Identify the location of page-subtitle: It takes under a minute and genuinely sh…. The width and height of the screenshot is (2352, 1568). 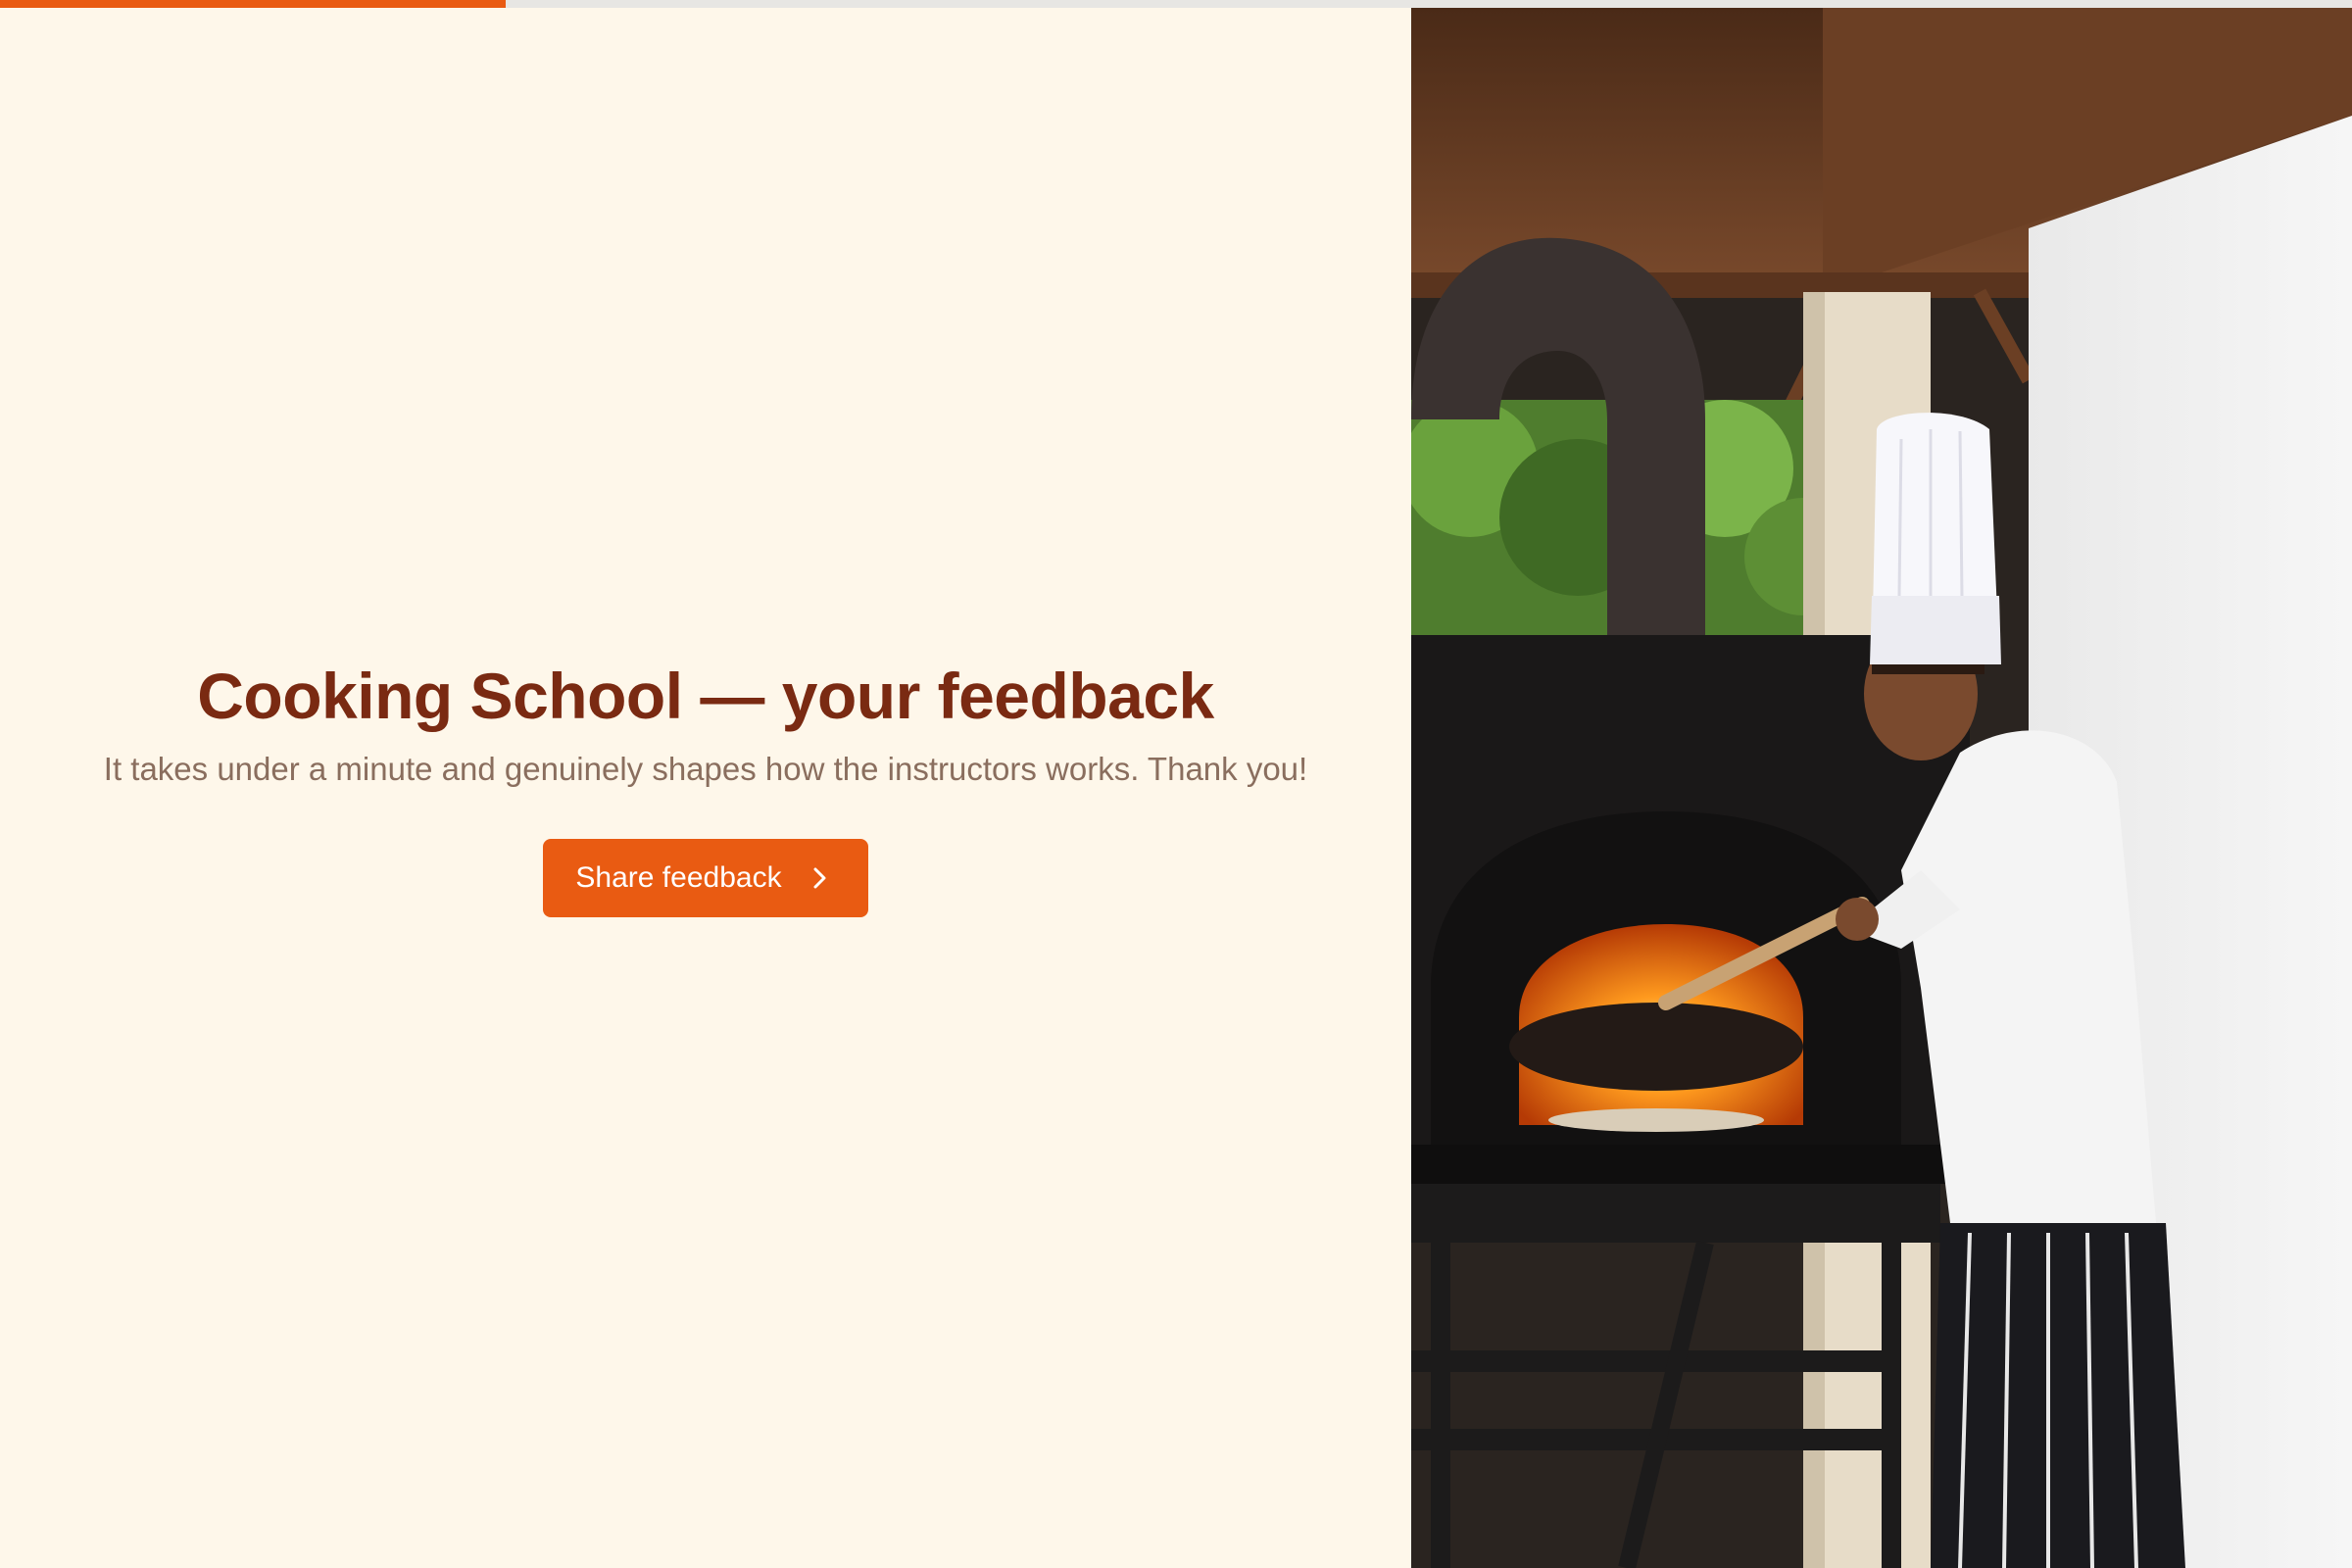
(705, 769).